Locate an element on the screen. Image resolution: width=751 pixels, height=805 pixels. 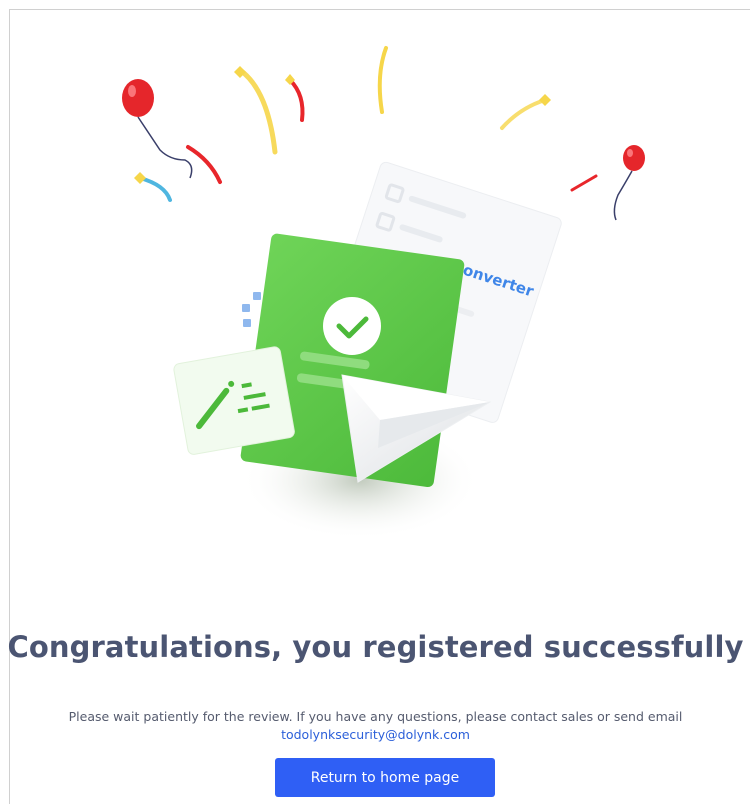
pencil-card is located at coordinates (234, 400).